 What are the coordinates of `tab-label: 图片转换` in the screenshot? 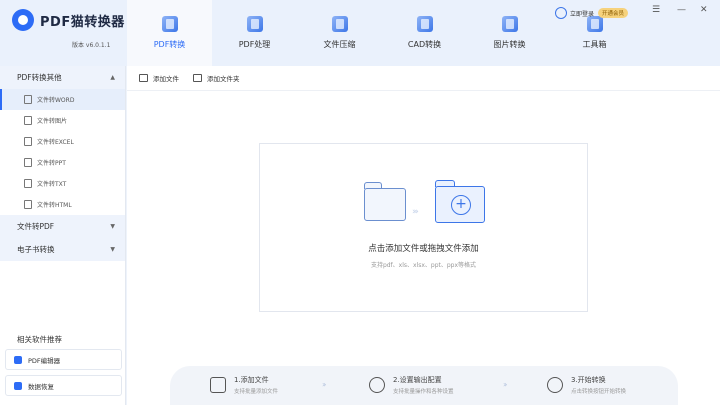 It's located at (509, 44).